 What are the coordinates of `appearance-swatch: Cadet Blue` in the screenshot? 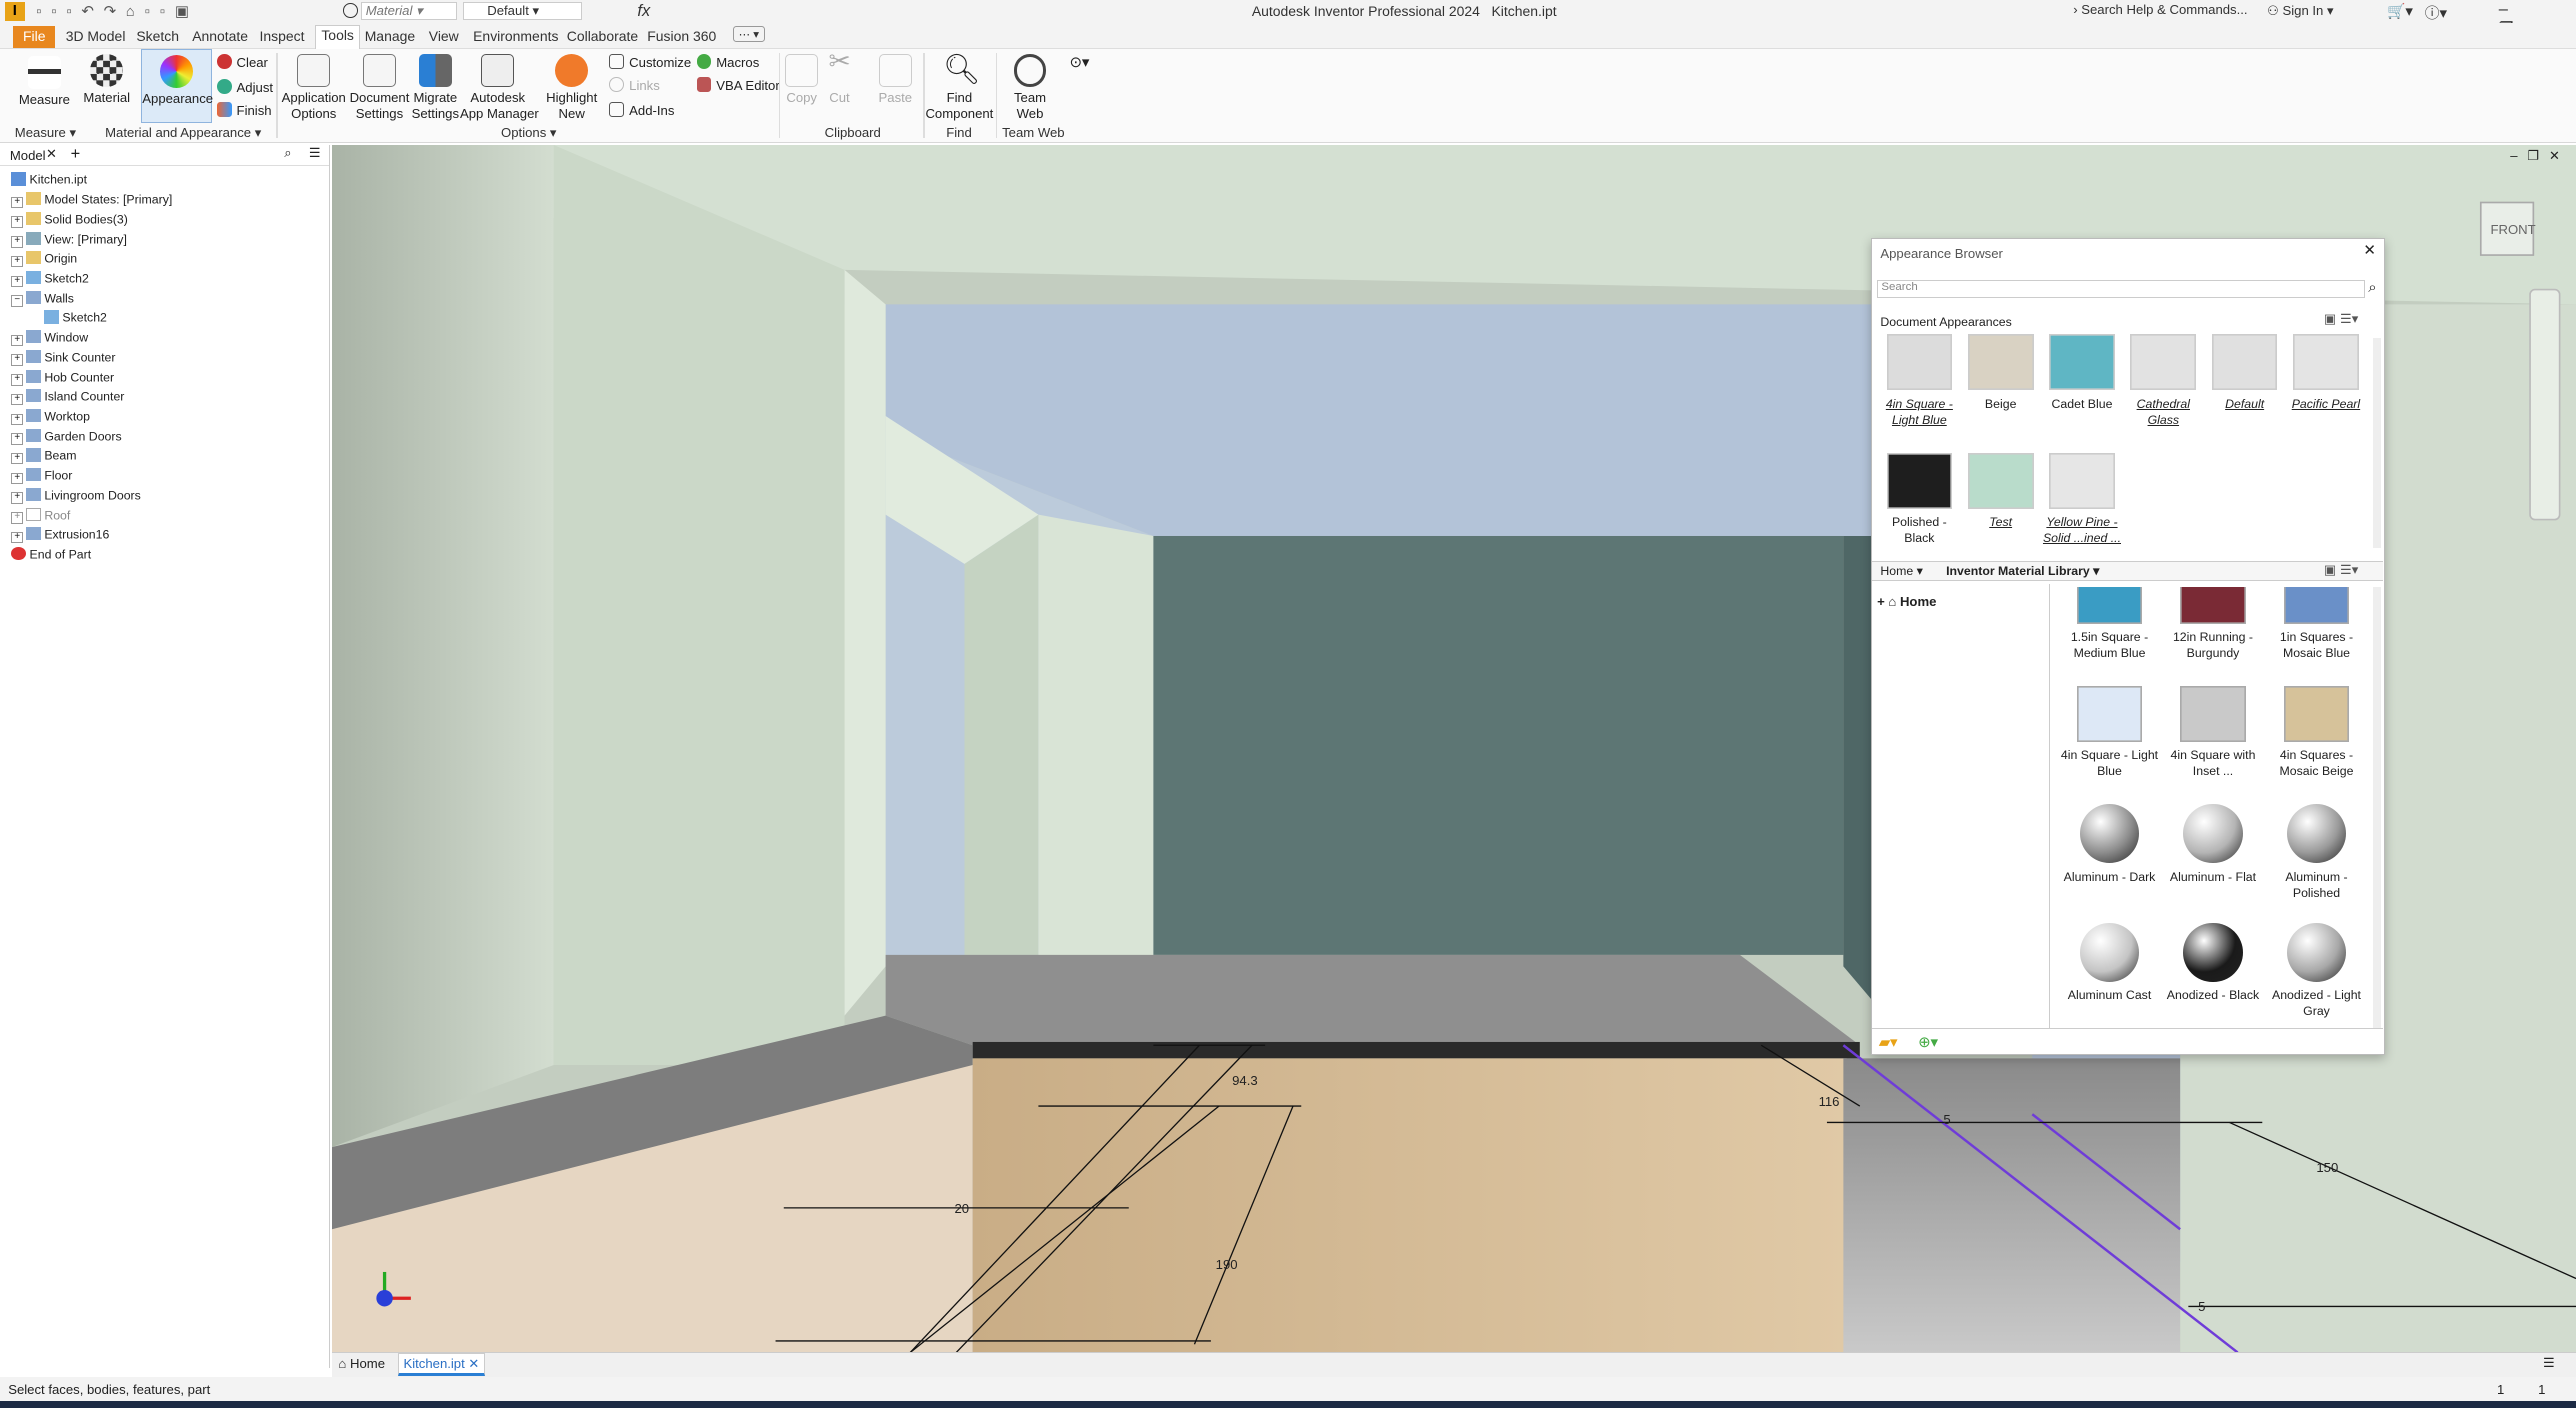 It's located at (2081, 373).